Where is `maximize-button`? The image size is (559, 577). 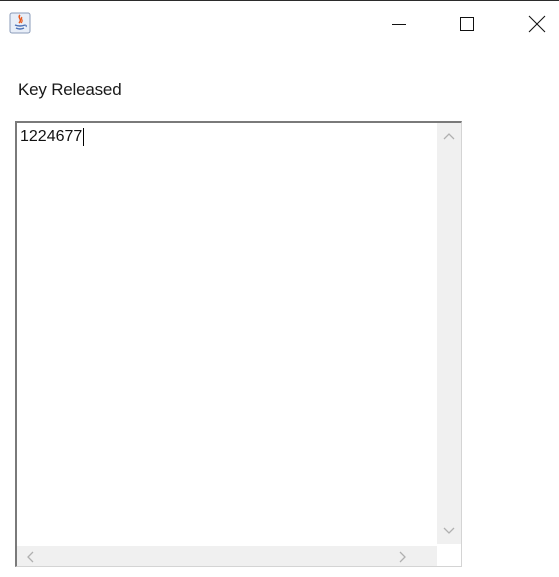 maximize-button is located at coordinates (467, 24).